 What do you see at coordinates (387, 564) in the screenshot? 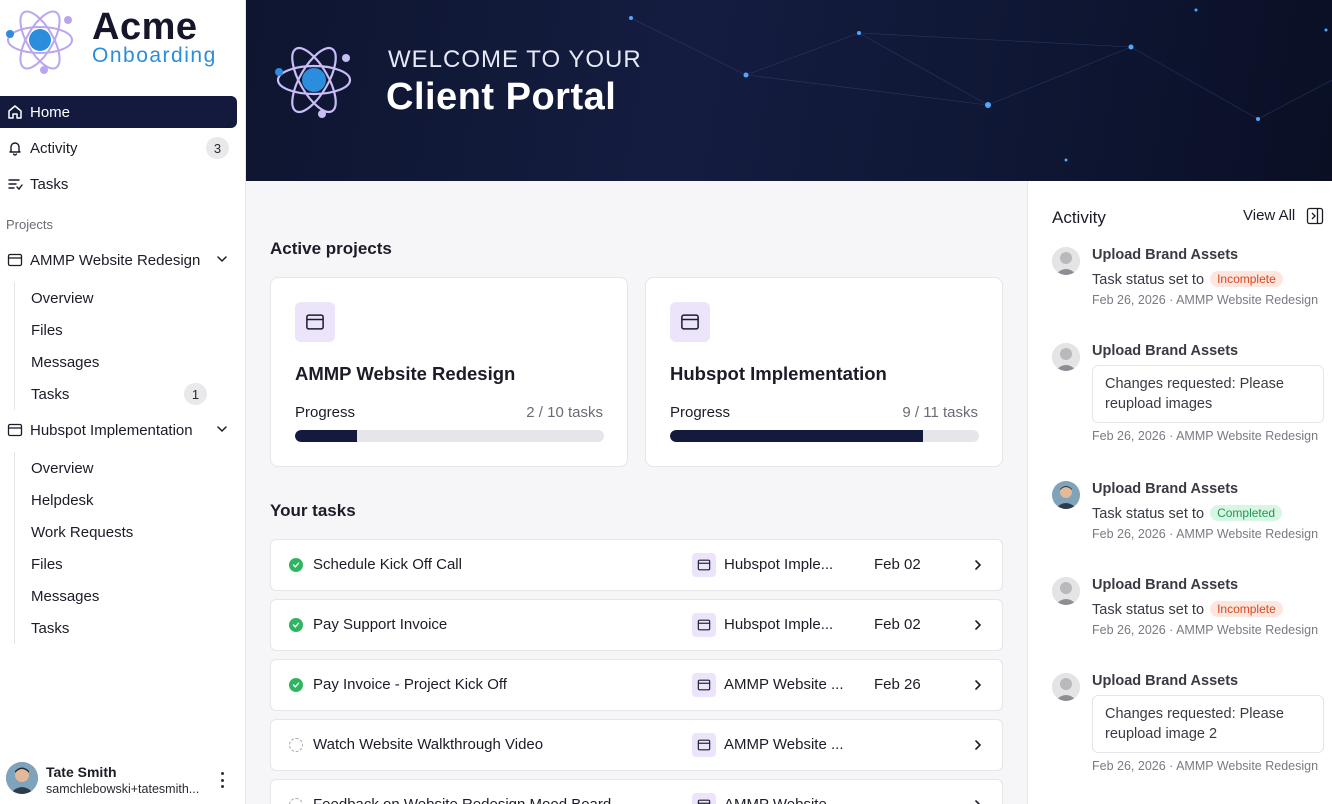
I see `task-name: Schedule Kick Off Call` at bounding box center [387, 564].